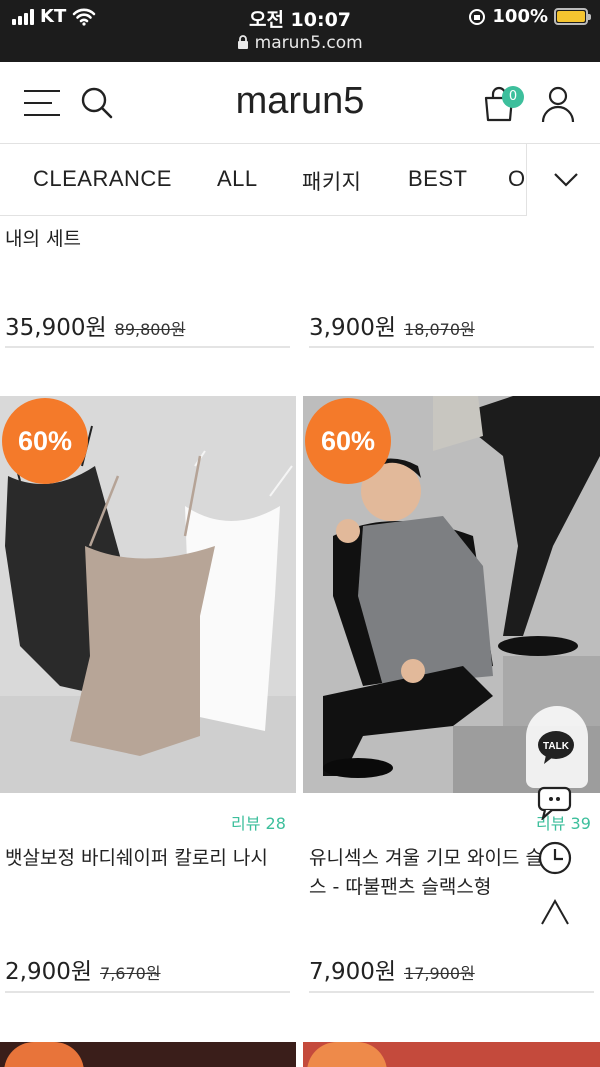 The height and width of the screenshot is (1067, 600). Describe the element at coordinates (517, 179) in the screenshot. I see `category-more-partial: O` at that location.